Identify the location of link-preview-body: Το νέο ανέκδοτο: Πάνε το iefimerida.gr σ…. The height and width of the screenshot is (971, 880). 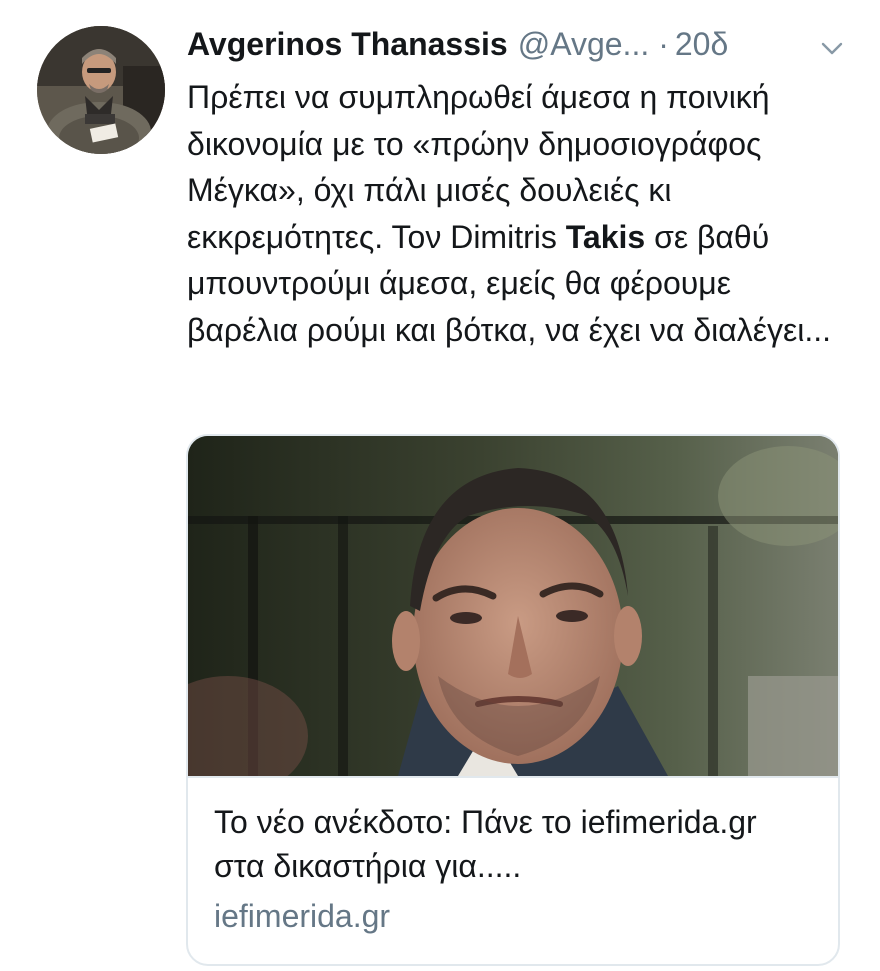
(513, 870).